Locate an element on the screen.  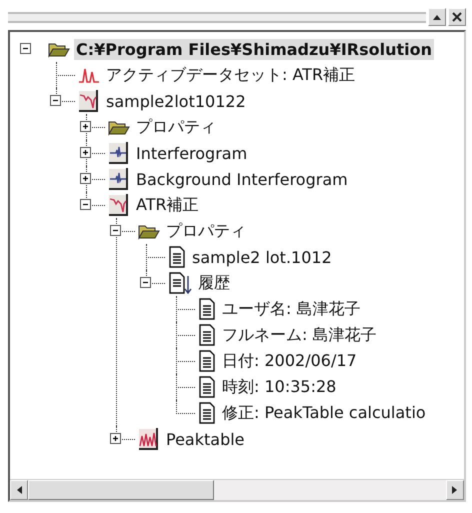
tree-item: フルネーム: 島津花子 is located at coordinates (299, 335).